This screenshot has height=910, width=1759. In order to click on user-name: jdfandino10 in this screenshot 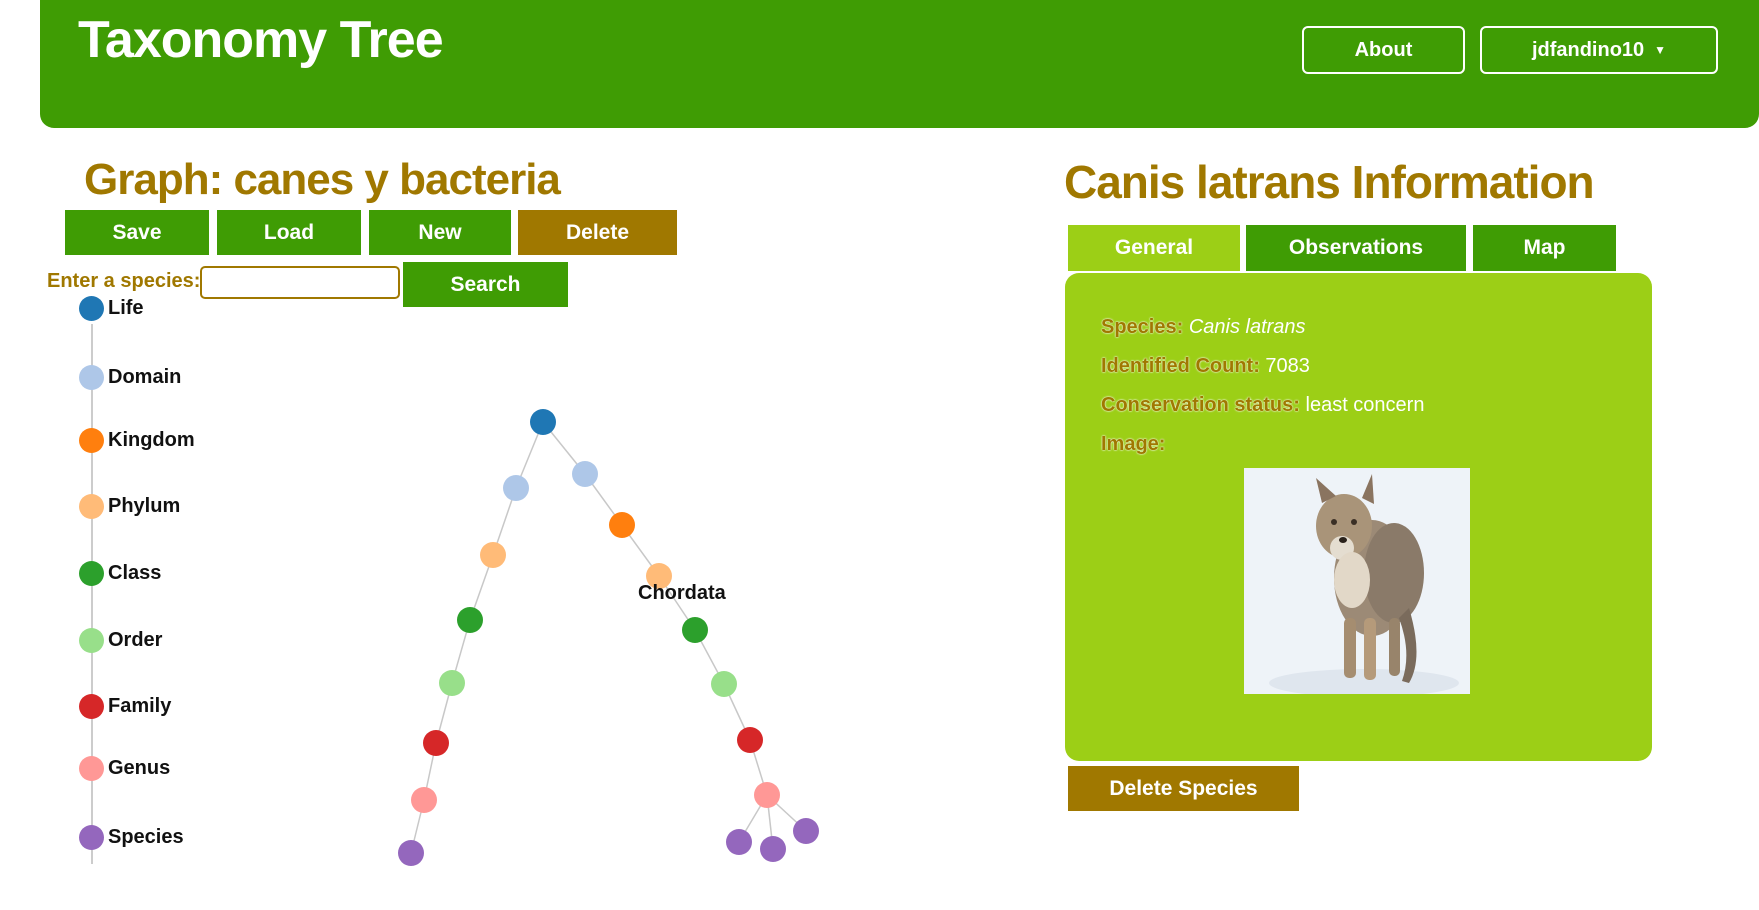, I will do `click(1588, 49)`.